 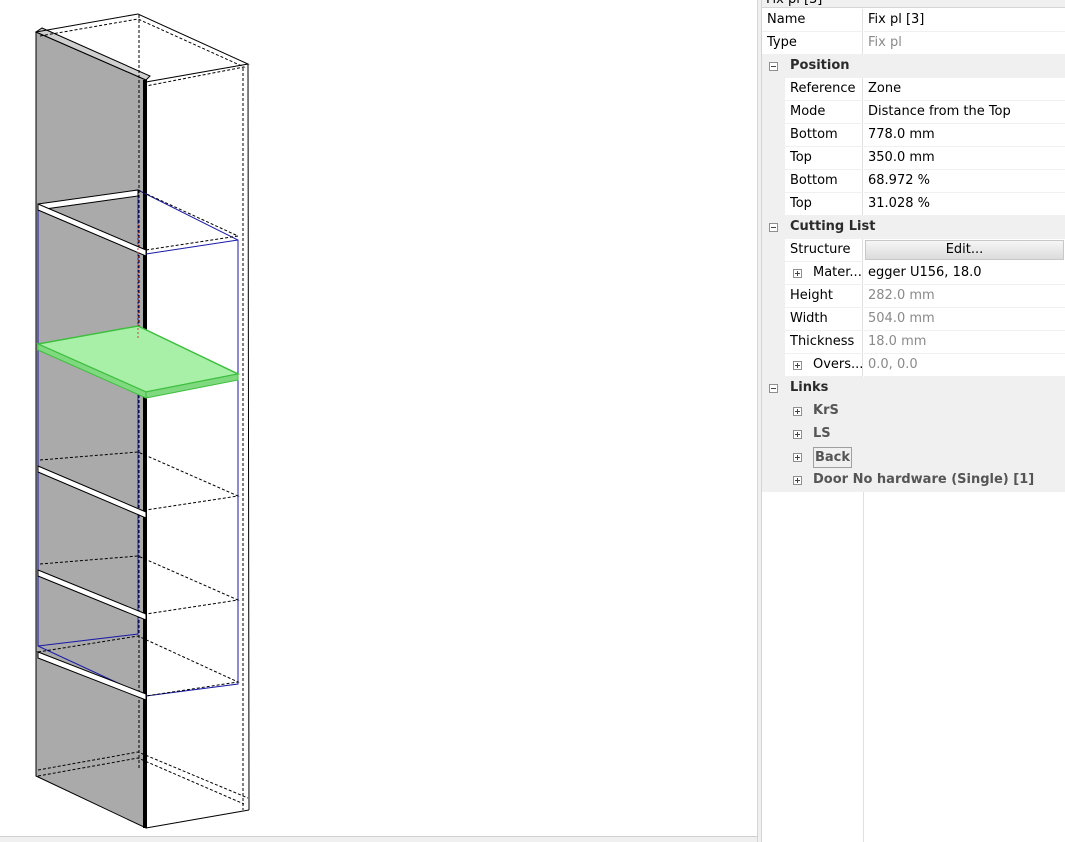 What do you see at coordinates (913, 66) in the screenshot?
I see `category-position: Position` at bounding box center [913, 66].